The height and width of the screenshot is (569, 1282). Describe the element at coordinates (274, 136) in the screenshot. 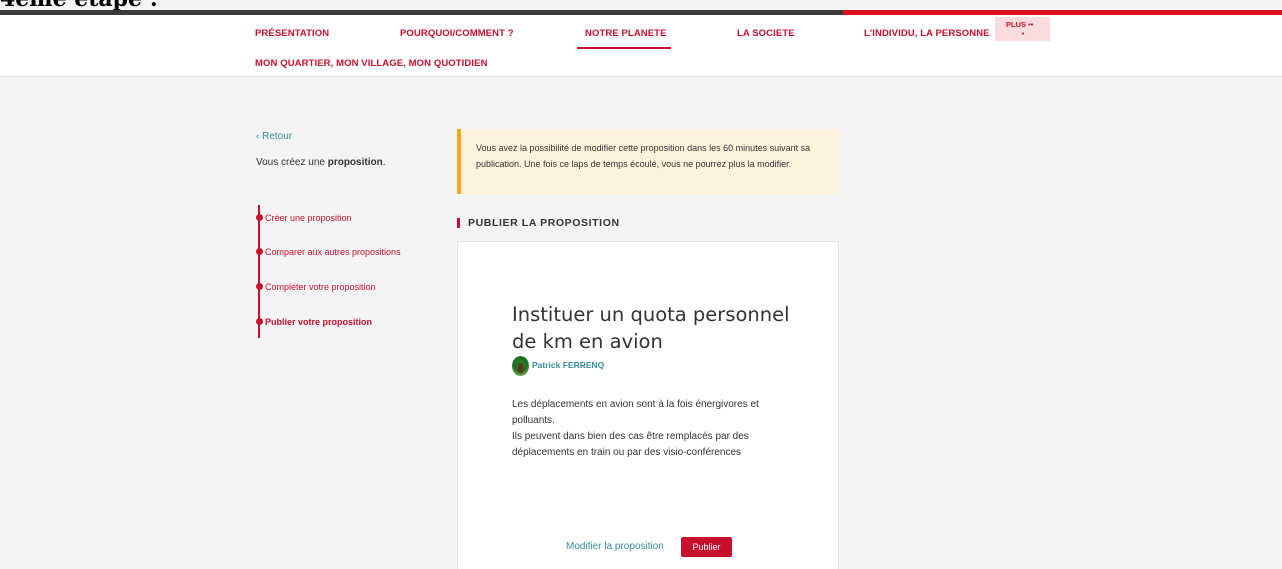

I see `back-link: ‹ Retour` at that location.